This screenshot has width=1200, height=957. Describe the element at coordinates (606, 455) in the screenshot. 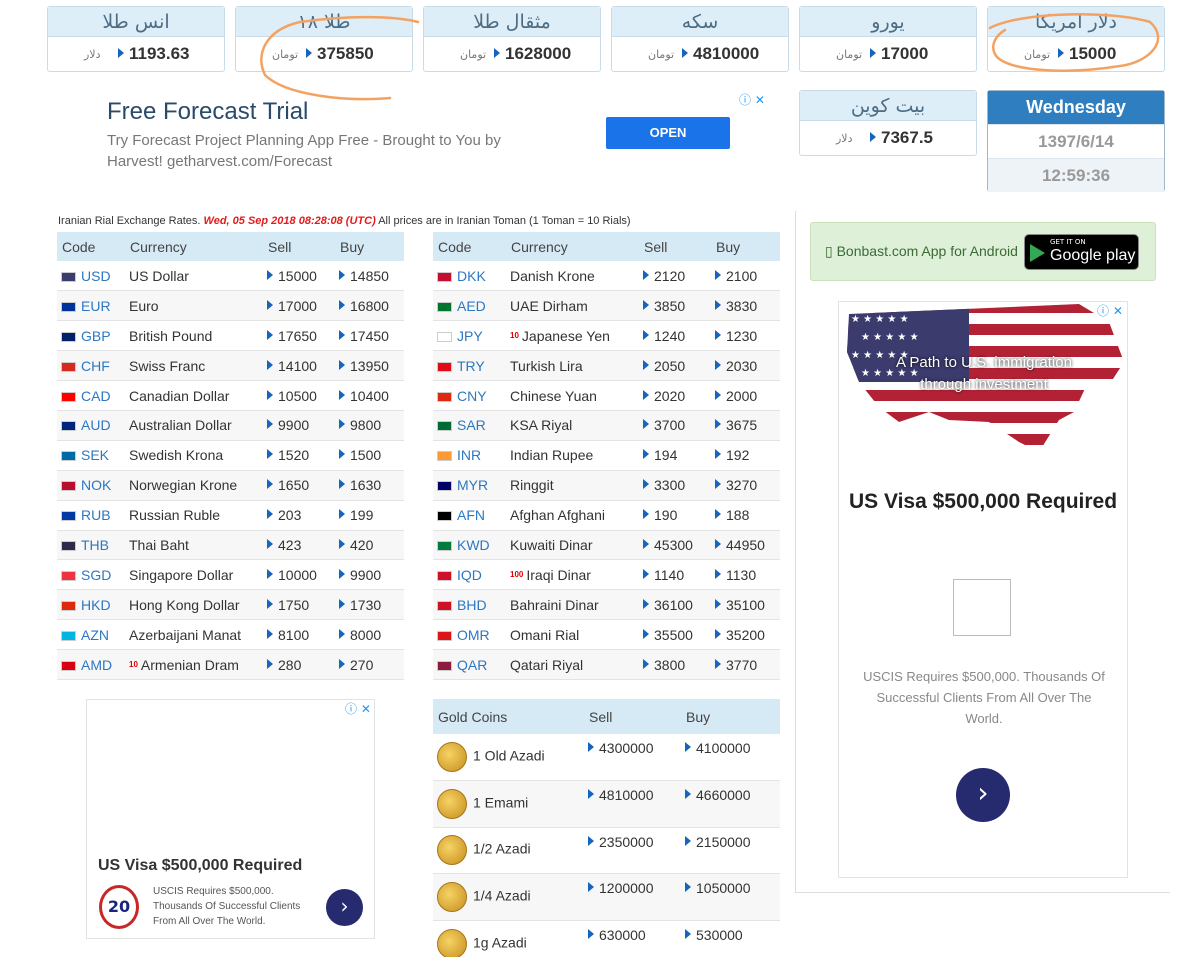

I see `table-row: INR Indian Rupee 194 192` at that location.